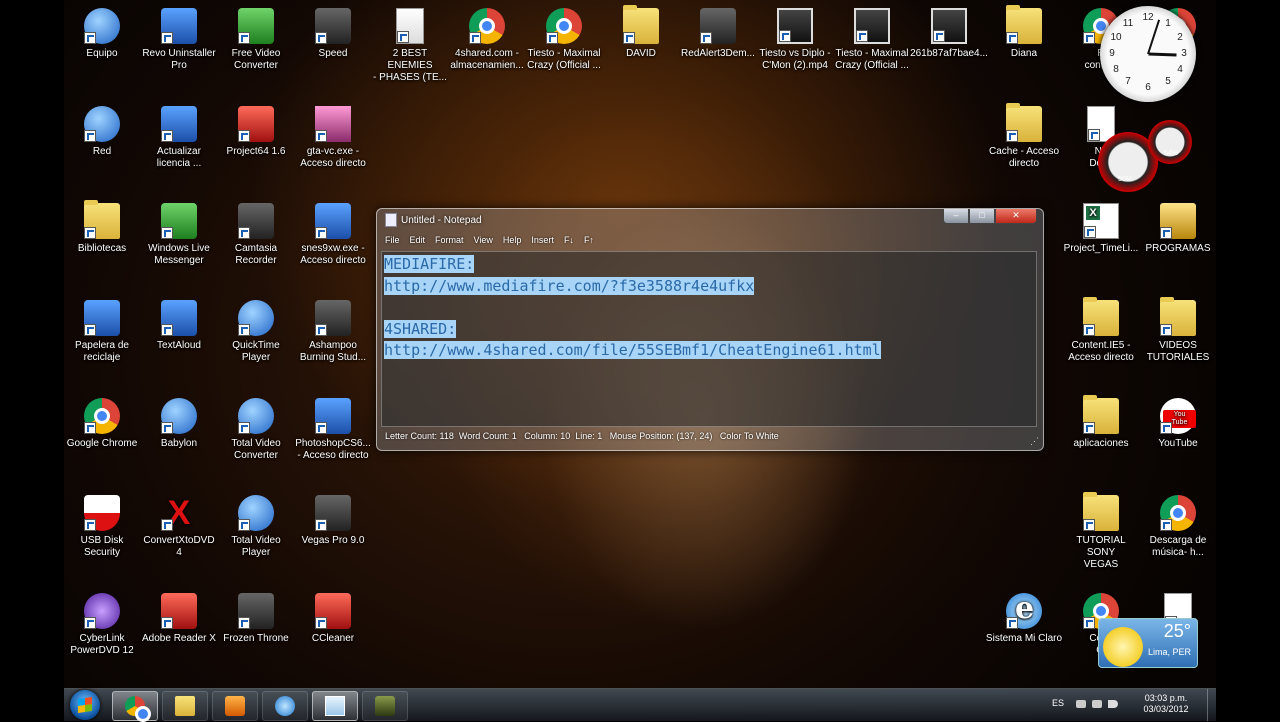 This screenshot has height=722, width=1280. What do you see at coordinates (1024, 619) in the screenshot?
I see `desktop-icon: Sistema Mi Claro` at bounding box center [1024, 619].